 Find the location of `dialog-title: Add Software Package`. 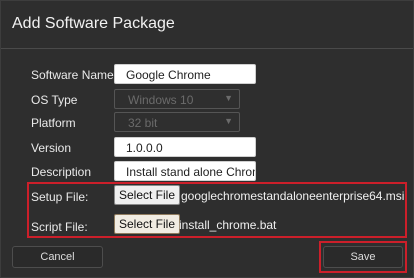

dialog-title: Add Software Package is located at coordinates (93, 23).